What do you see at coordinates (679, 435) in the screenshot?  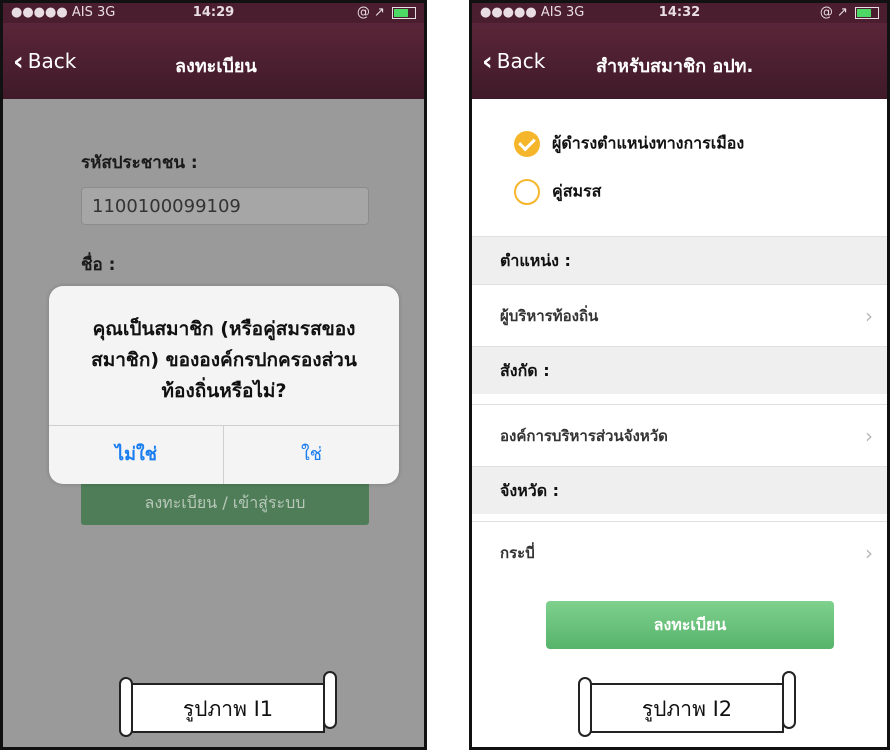 I see `affiliation-select: องค์การบริหารส่วนจังหวัด ›` at bounding box center [679, 435].